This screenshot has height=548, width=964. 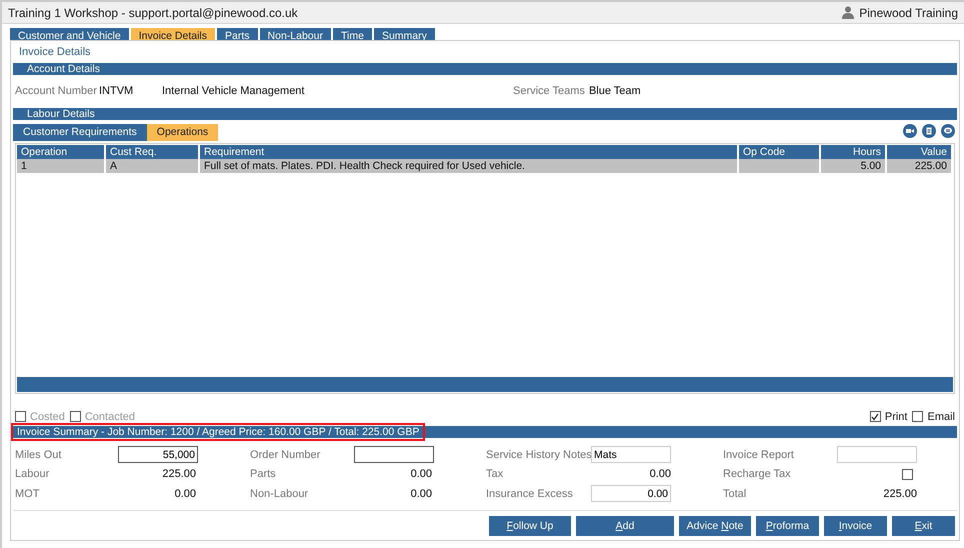 I want to click on field-value: Blue Team, so click(x=614, y=91).